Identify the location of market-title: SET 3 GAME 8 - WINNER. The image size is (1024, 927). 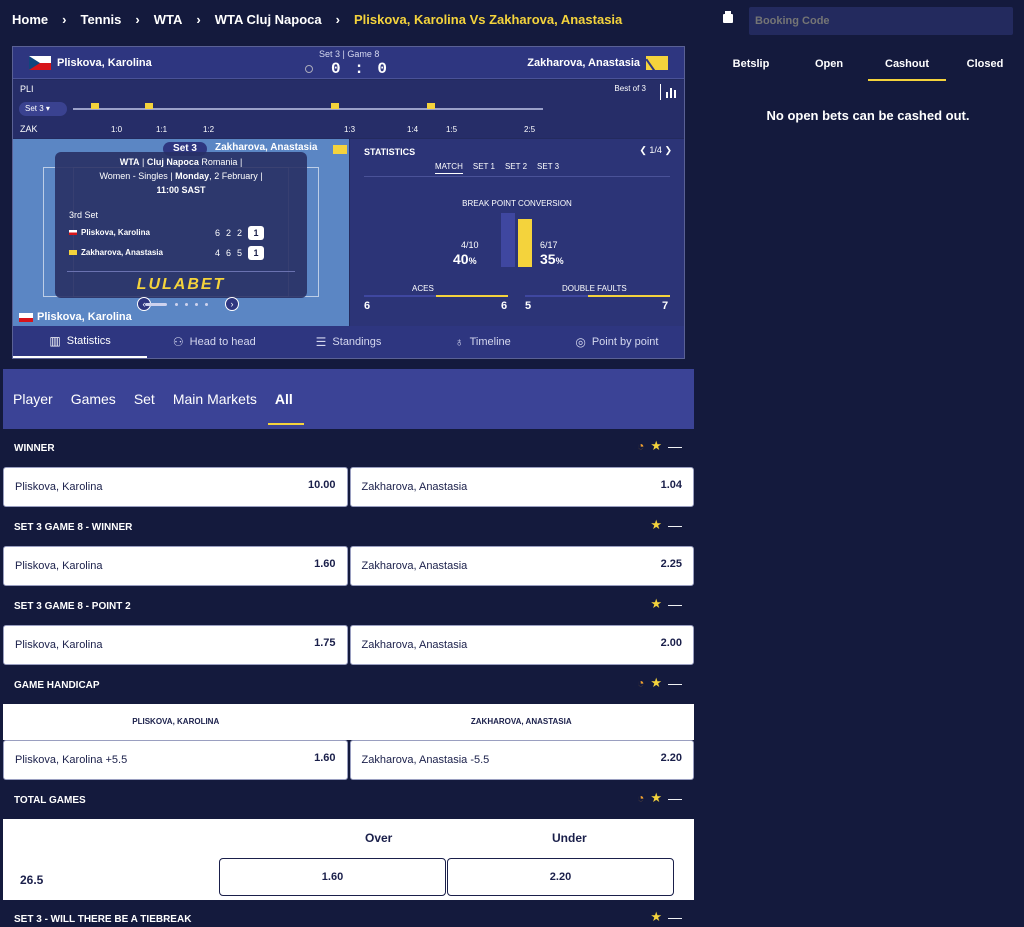
(73, 527).